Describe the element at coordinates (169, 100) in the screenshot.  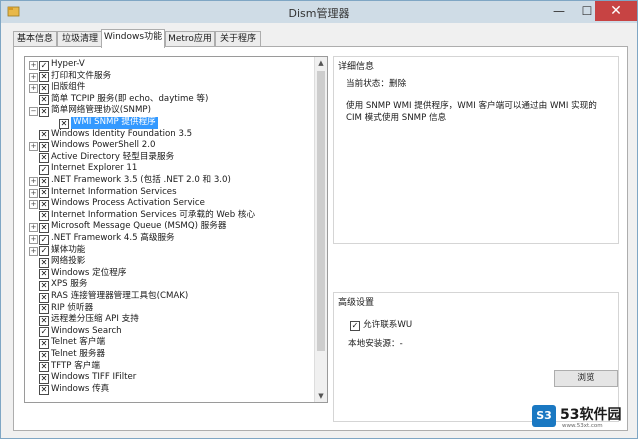
I see `feature-tree-item: ✕ 简单 TCPIP 服务(即 echo、daytime 等)` at that location.